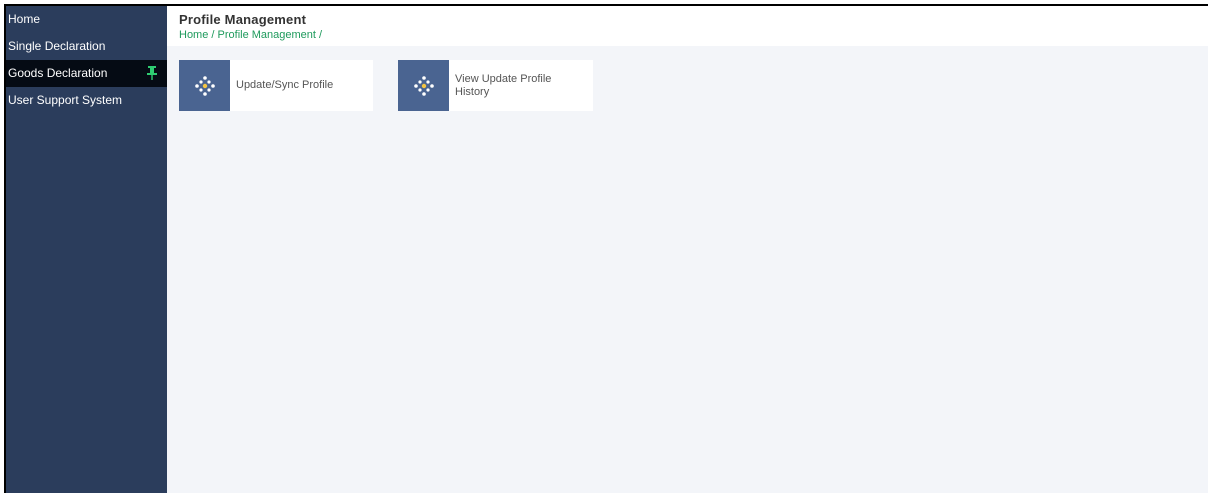 The image size is (1208, 493). Describe the element at coordinates (267, 35) in the screenshot. I see `breadcrumb-current-link: Profile Management` at that location.